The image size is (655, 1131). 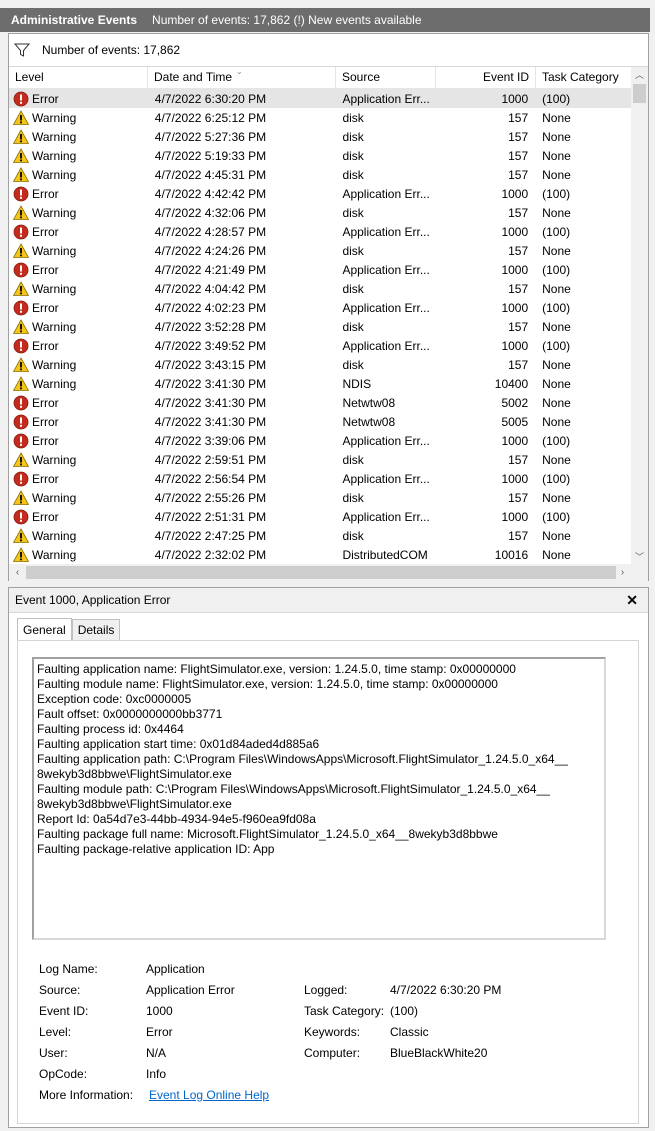 What do you see at coordinates (78, 77) in the screenshot?
I see `column-header-level: Level` at bounding box center [78, 77].